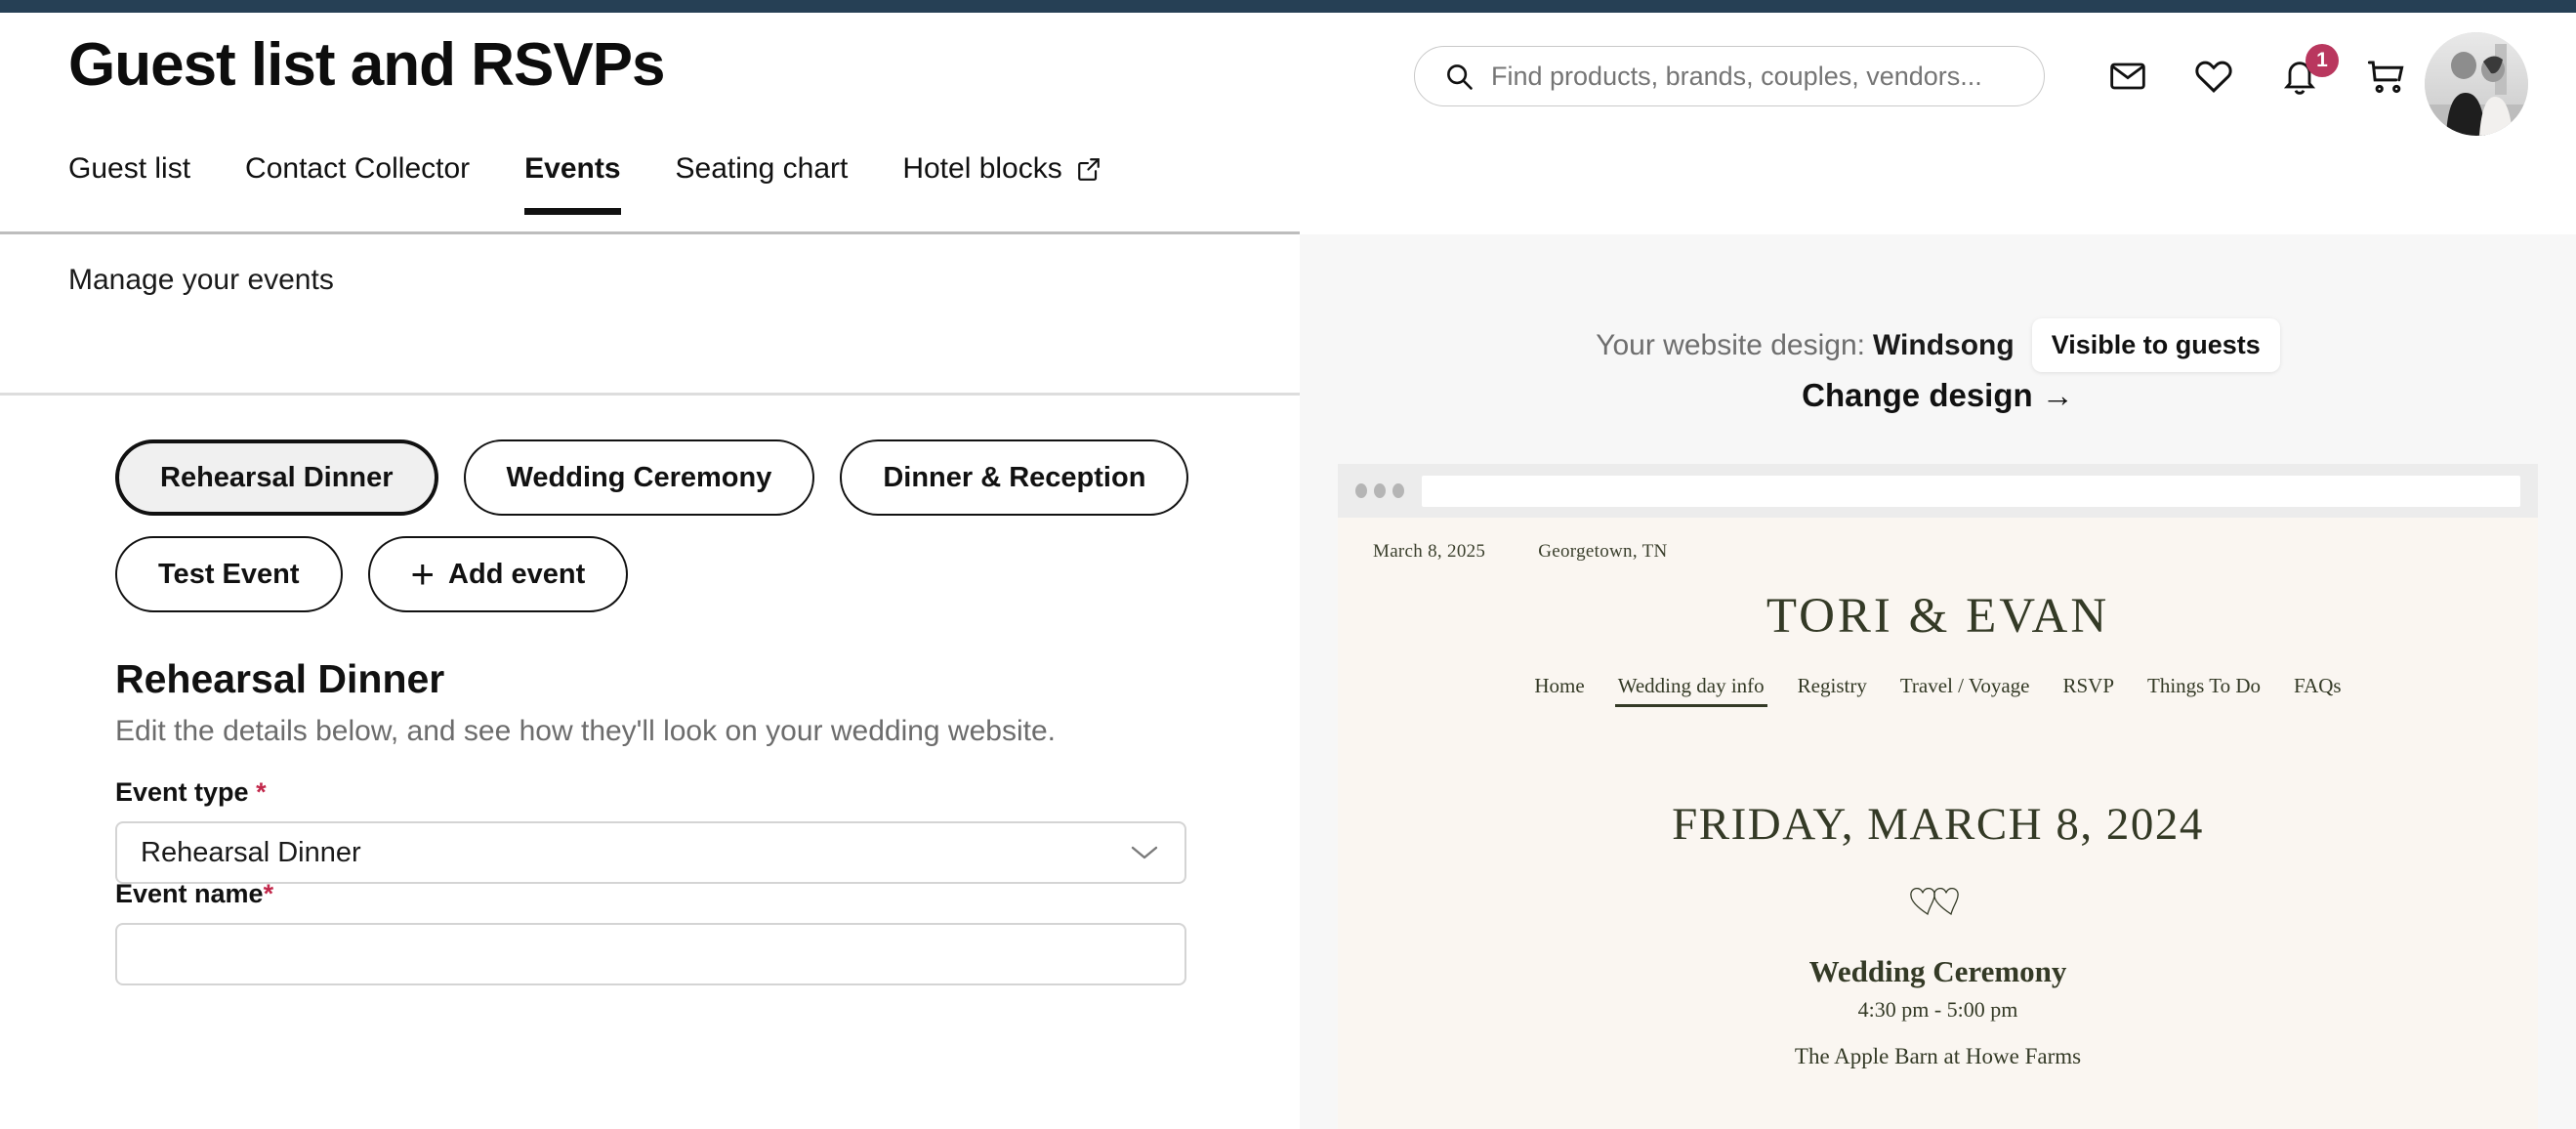 This screenshot has height=1129, width=2576. I want to click on design-name: Windsong, so click(1943, 344).